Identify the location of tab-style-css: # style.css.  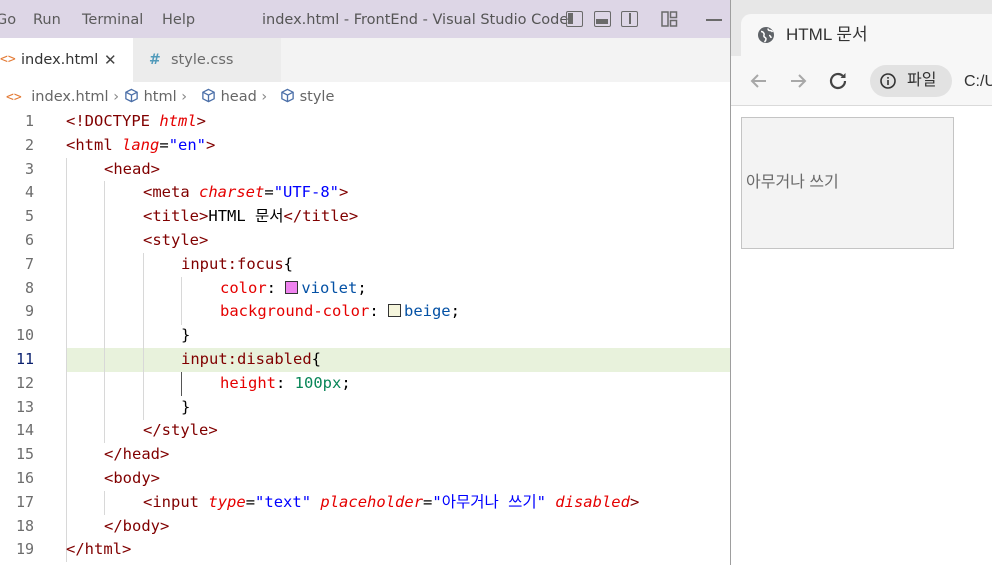
(207, 60).